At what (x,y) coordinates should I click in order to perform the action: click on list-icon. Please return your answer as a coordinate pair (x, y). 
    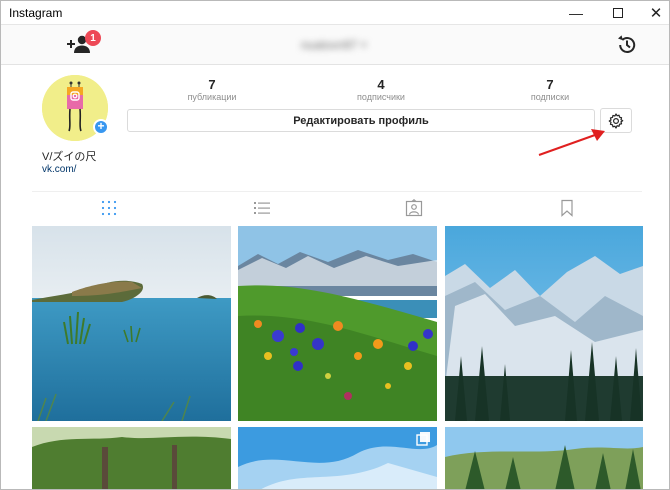
    Looking at the image, I should click on (262, 208).